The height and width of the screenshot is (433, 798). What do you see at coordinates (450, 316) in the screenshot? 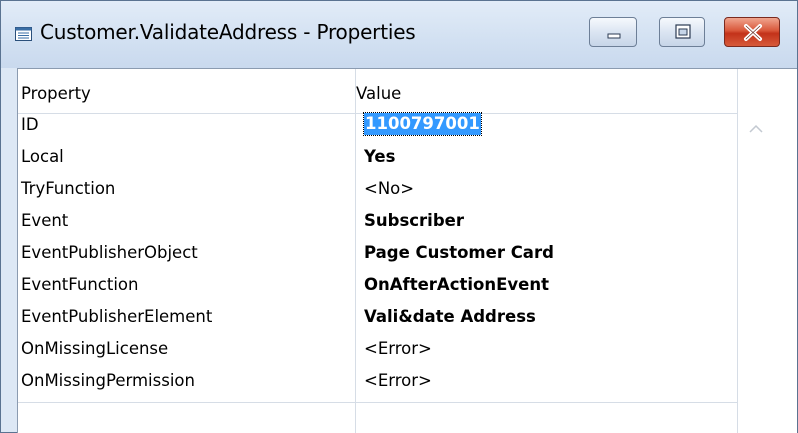
I see `property-value: Vali&date Address` at bounding box center [450, 316].